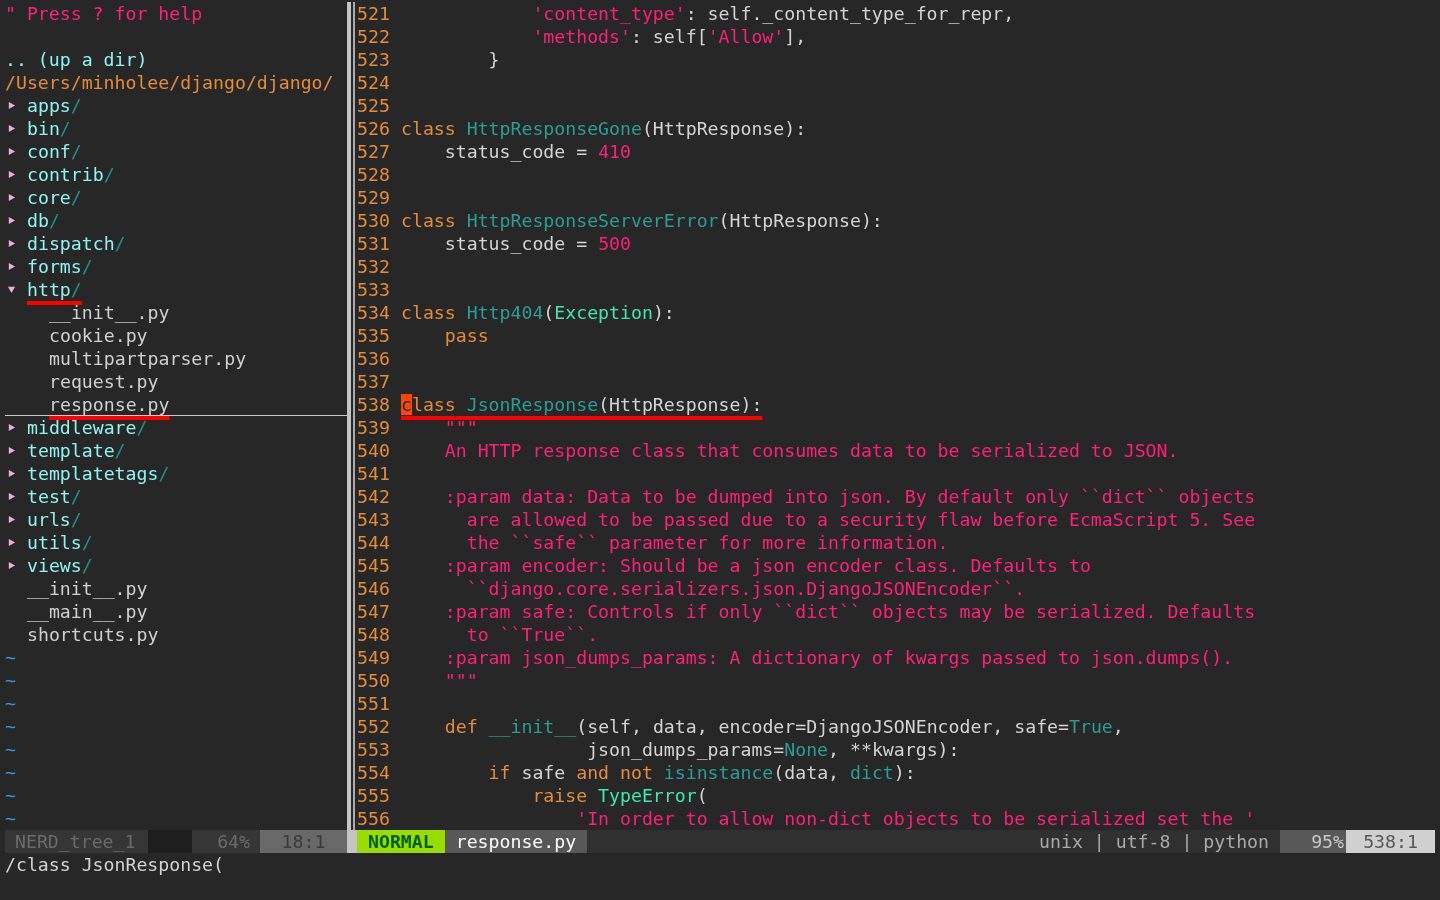 The image size is (1440, 900). Describe the element at coordinates (60, 266) in the screenshot. I see `folder-item: forms/` at that location.